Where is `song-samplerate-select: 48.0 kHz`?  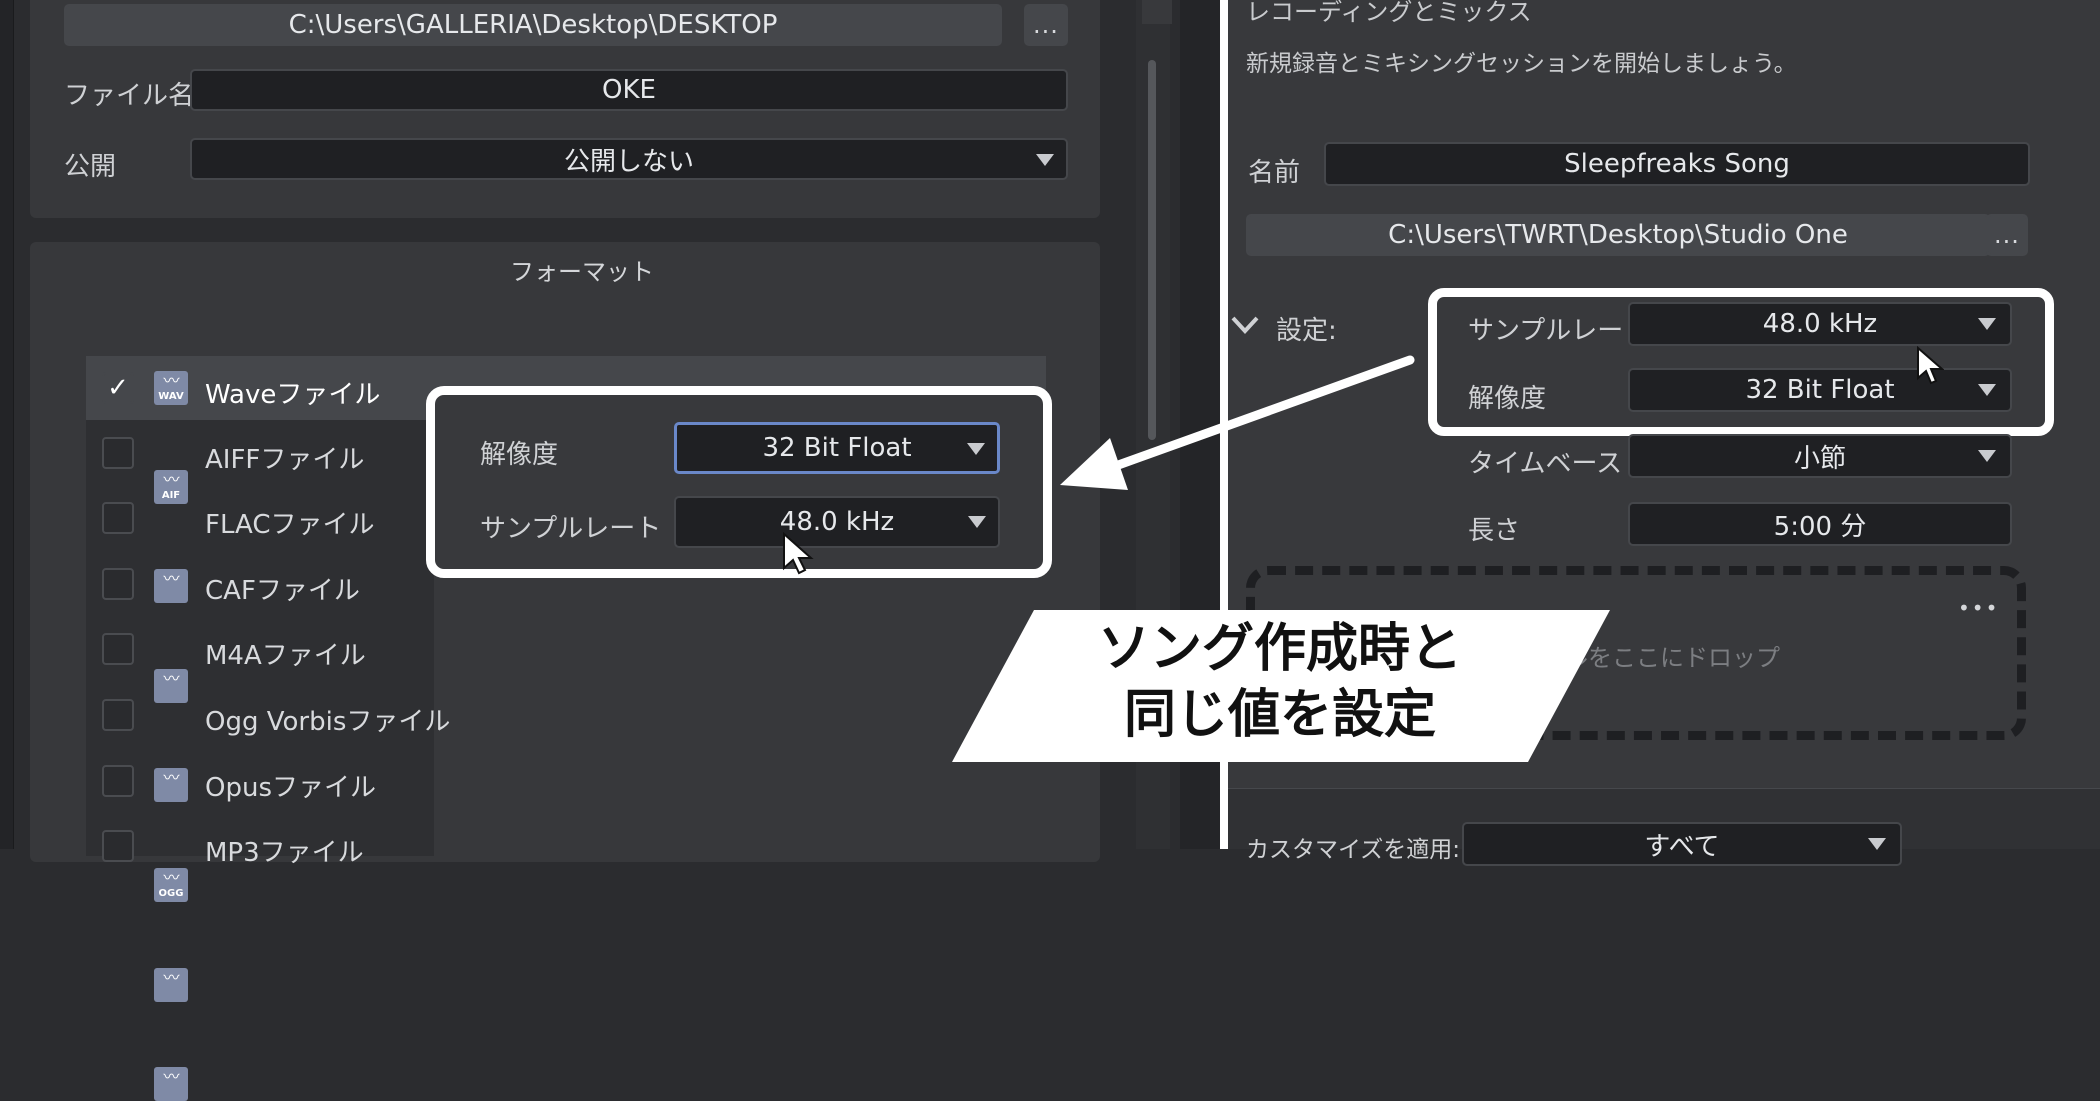 song-samplerate-select: 48.0 kHz is located at coordinates (1820, 324).